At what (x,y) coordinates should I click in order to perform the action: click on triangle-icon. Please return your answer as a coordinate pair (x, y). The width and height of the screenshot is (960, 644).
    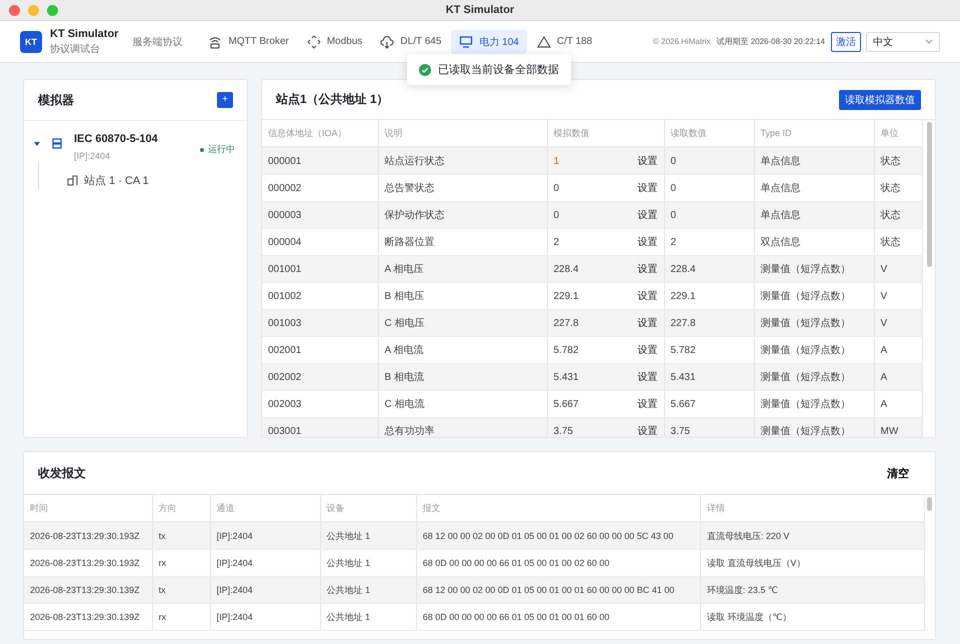
    Looking at the image, I should click on (543, 41).